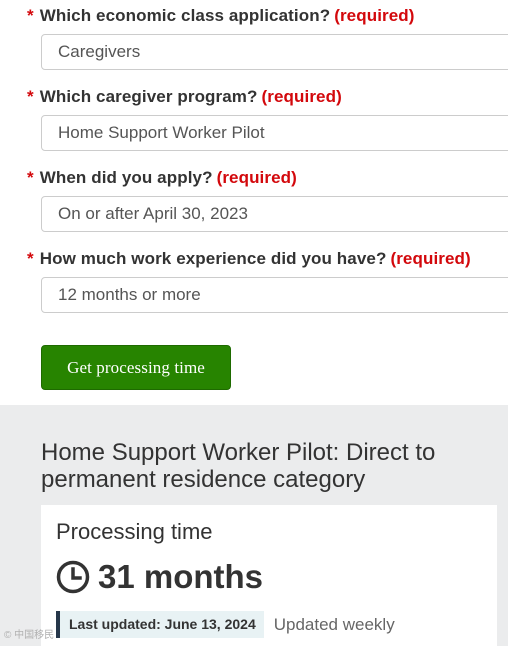 Image resolution: width=508 pixels, height=650 pixels. Describe the element at coordinates (160, 624) in the screenshot. I see `last-updated-badge: Last updated: June 13, 2024` at that location.